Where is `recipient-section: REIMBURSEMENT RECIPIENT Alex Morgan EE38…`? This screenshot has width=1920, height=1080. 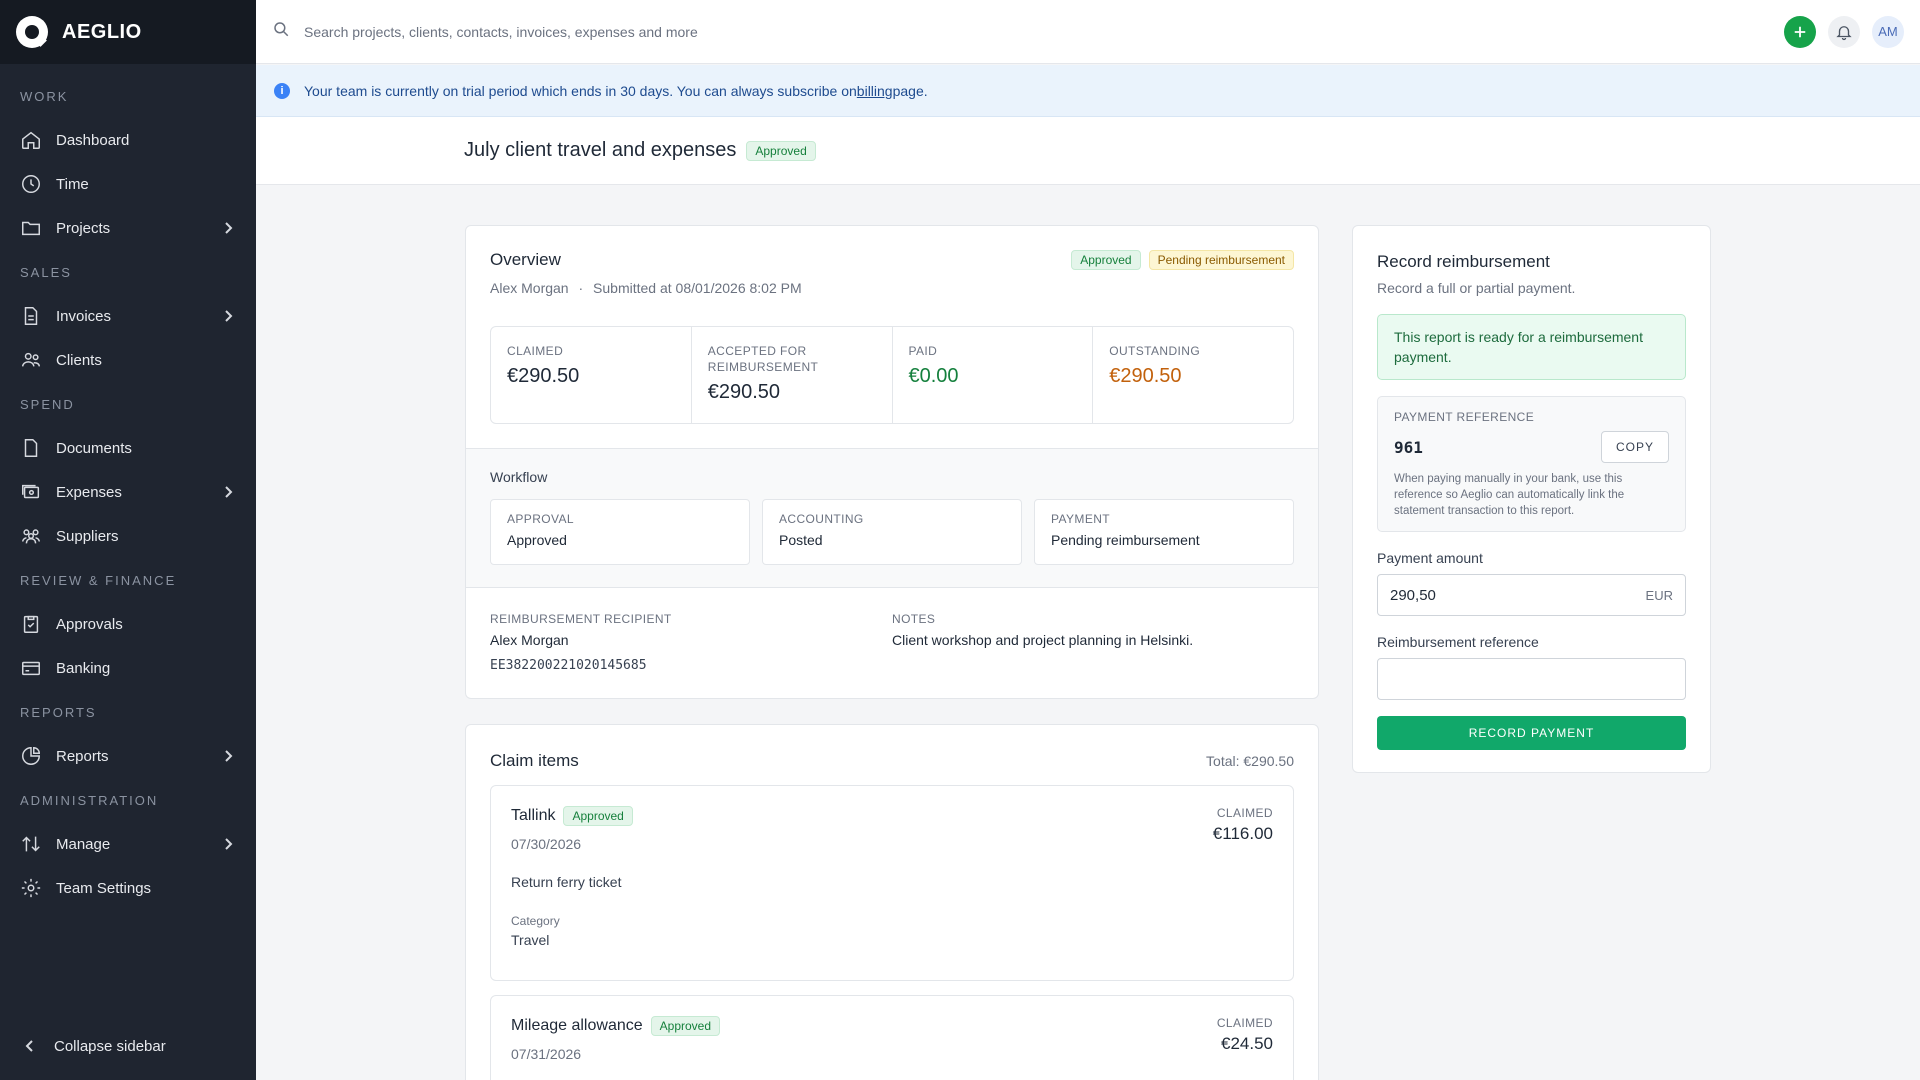
recipient-section: REIMBURSEMENT RECIPIENT Alex Morgan EE38… is located at coordinates (892, 642).